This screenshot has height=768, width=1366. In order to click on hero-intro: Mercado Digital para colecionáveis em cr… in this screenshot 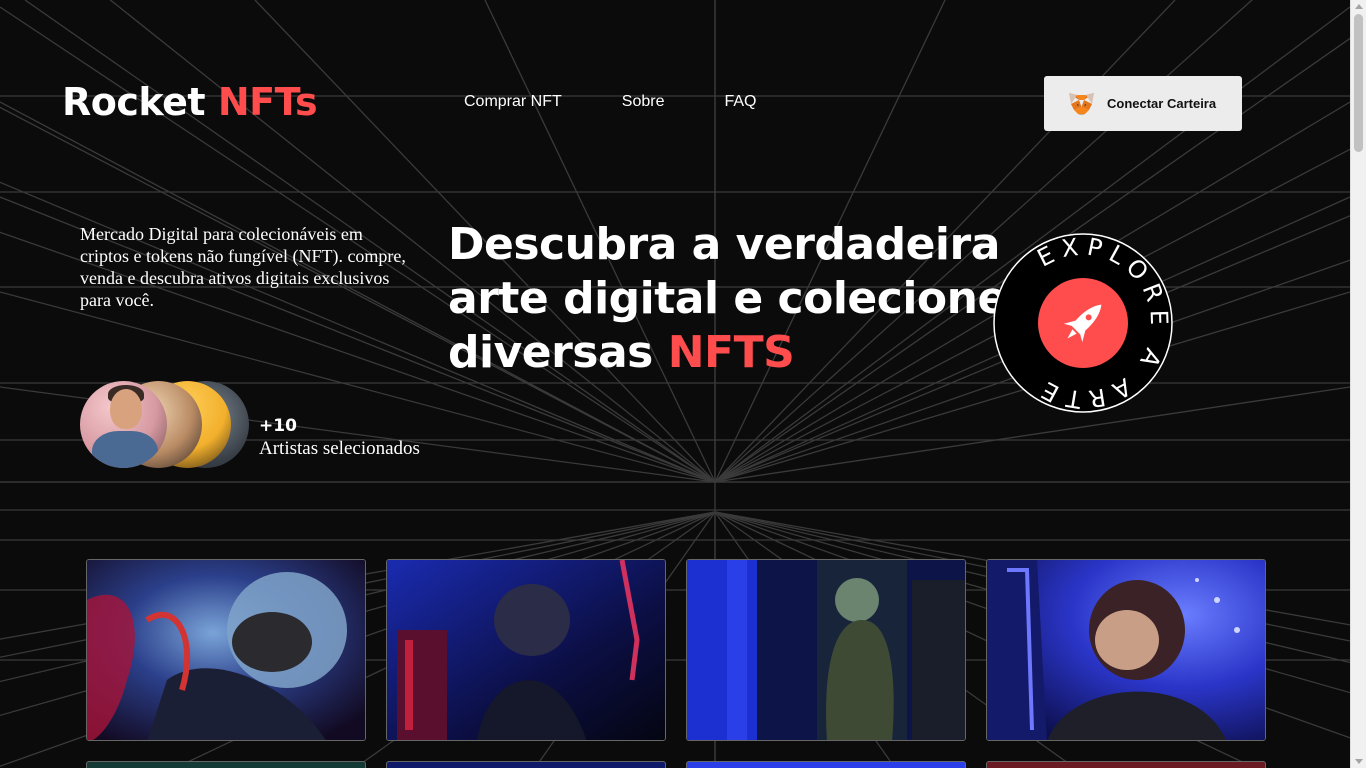, I will do `click(243, 267)`.